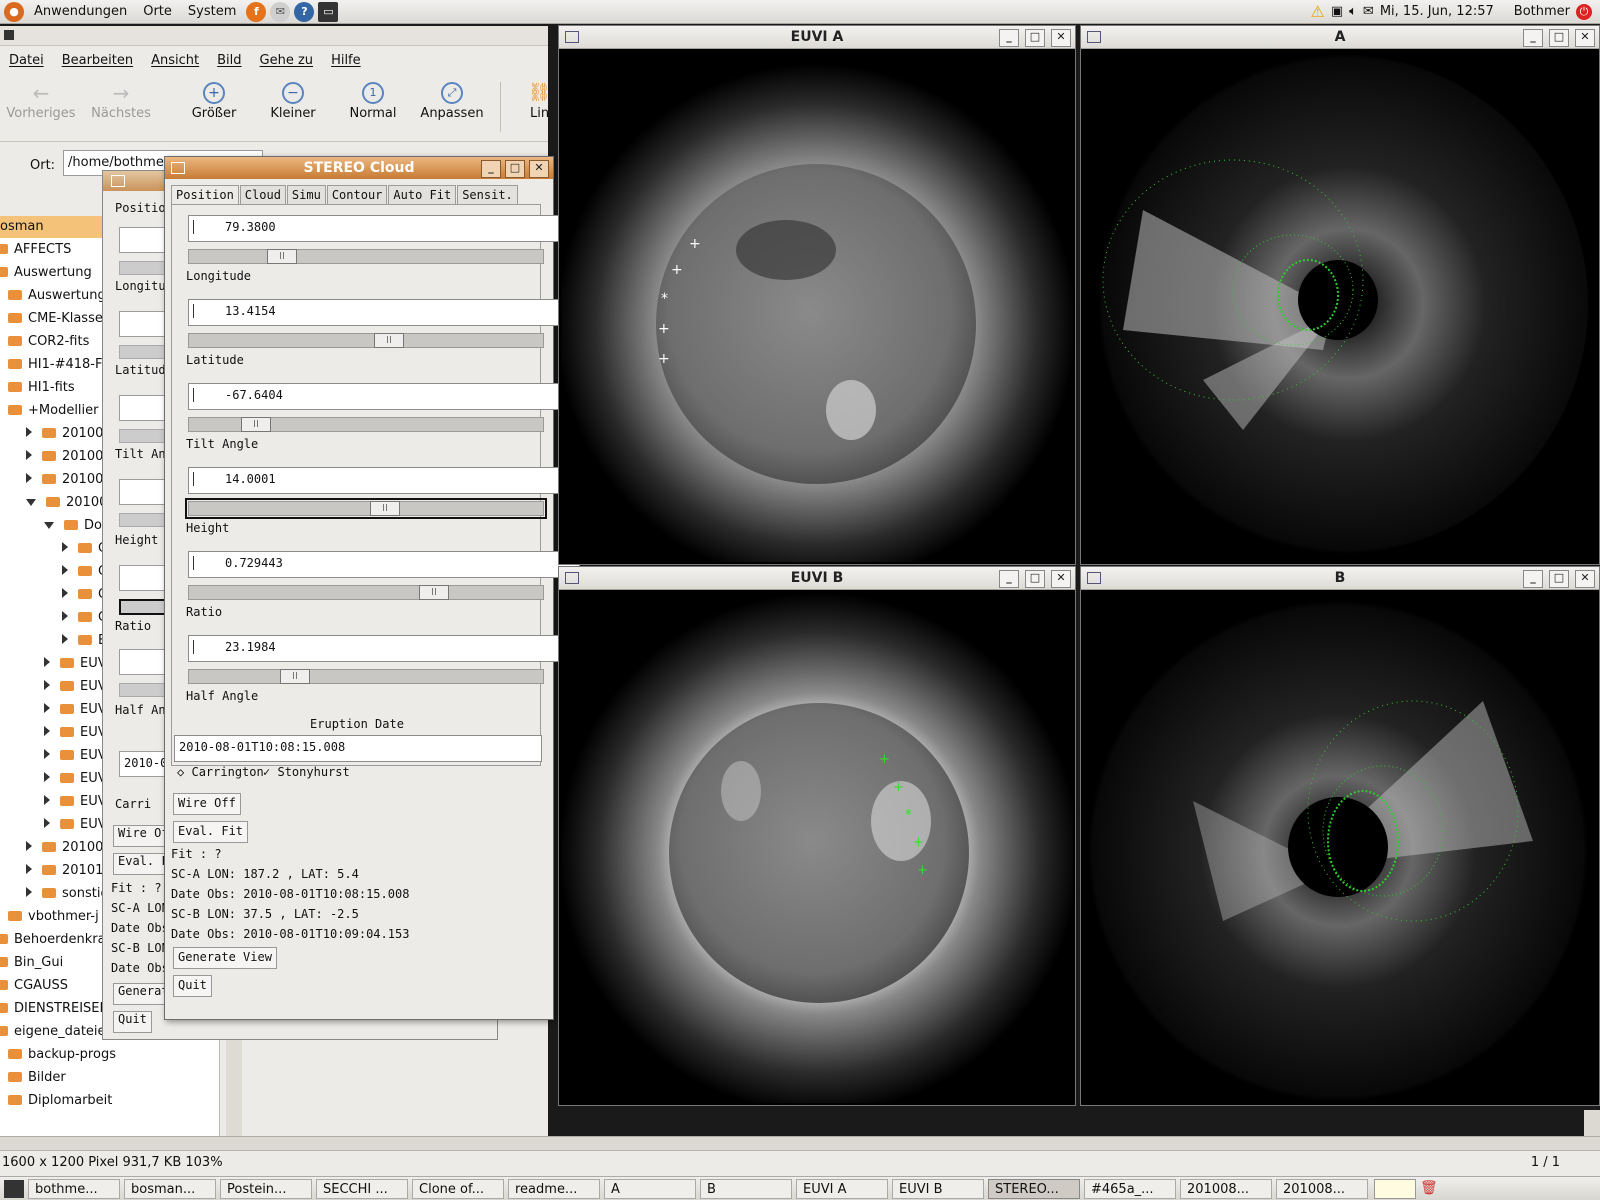 The height and width of the screenshot is (1200, 1600). Describe the element at coordinates (1337, 11) in the screenshot. I see `network-icon: ▣` at that location.